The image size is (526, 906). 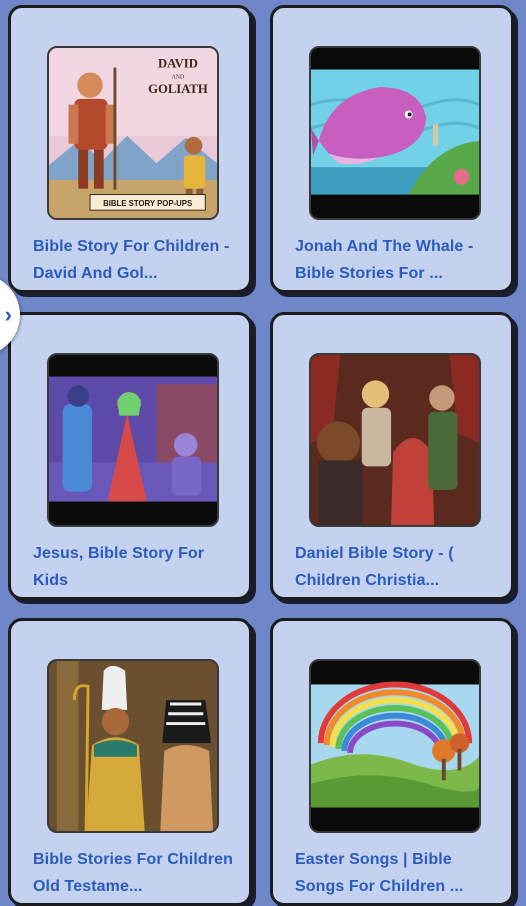 I want to click on thumb-banner-text: BIBLE STORY POP-UPS, so click(x=147, y=203).